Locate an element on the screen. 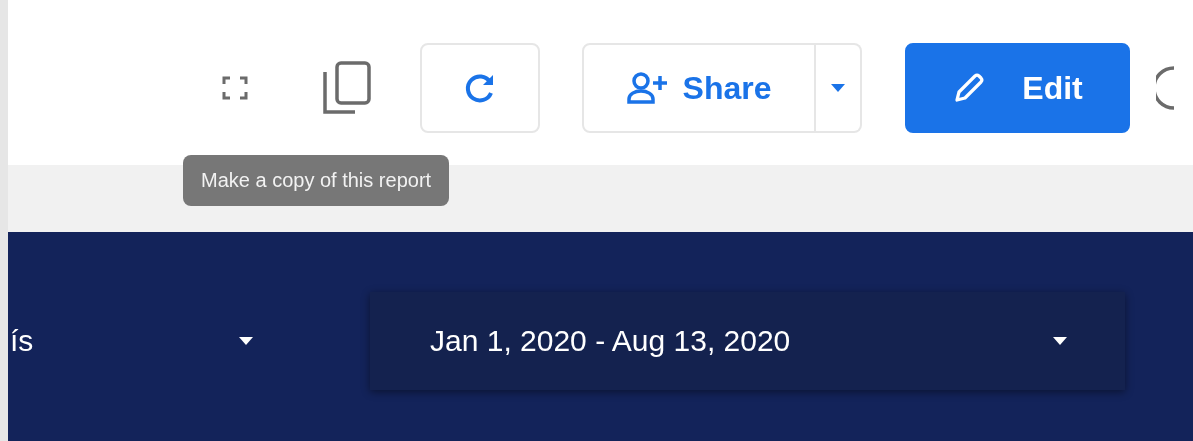 The width and height of the screenshot is (1193, 441). fullscreen-icon is located at coordinates (235, 88).